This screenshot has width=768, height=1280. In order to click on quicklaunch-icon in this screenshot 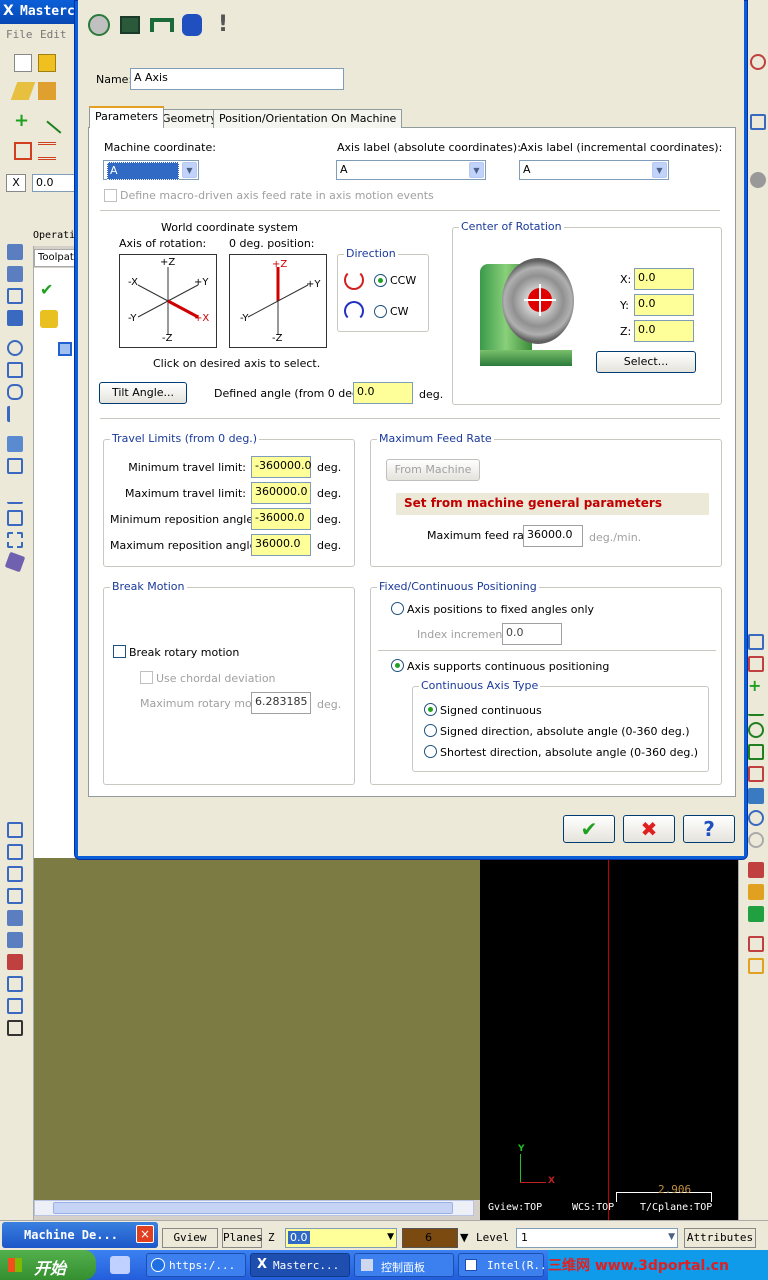, I will do `click(120, 1265)`.